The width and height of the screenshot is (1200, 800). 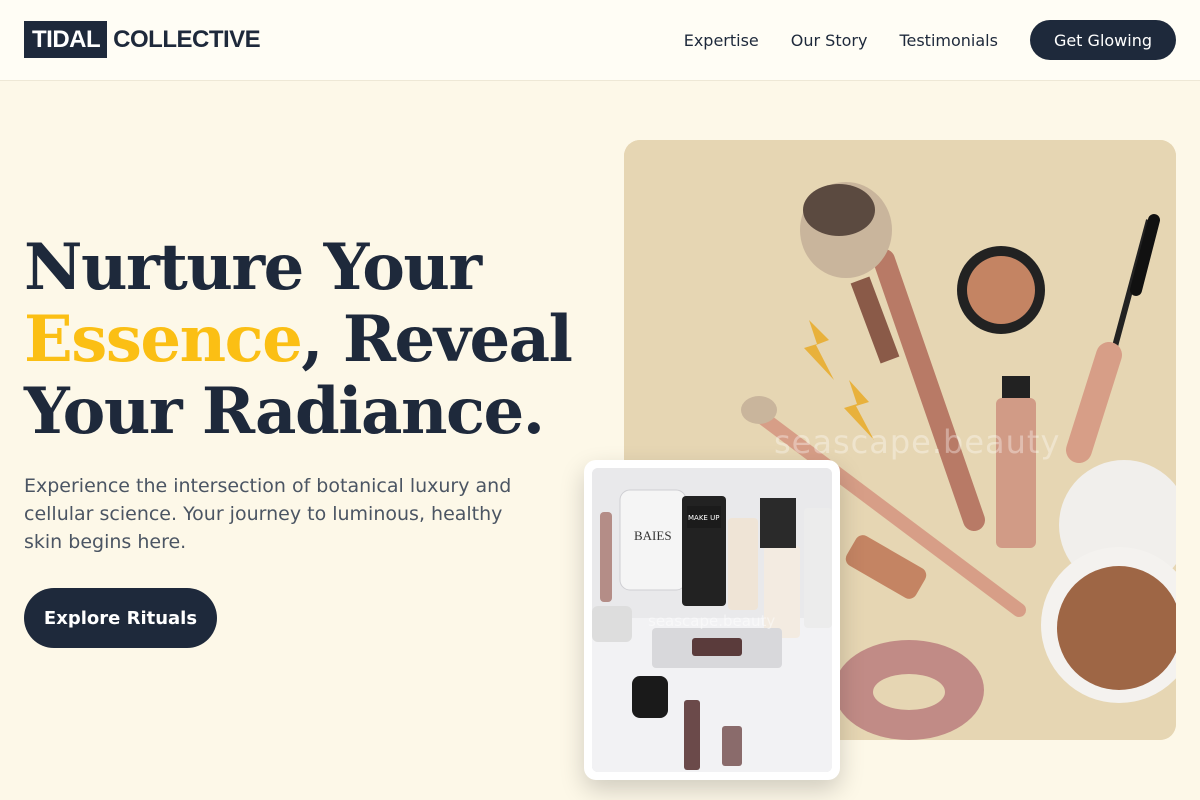 What do you see at coordinates (653, 535) in the screenshot?
I see `candle-label: BAIES` at bounding box center [653, 535].